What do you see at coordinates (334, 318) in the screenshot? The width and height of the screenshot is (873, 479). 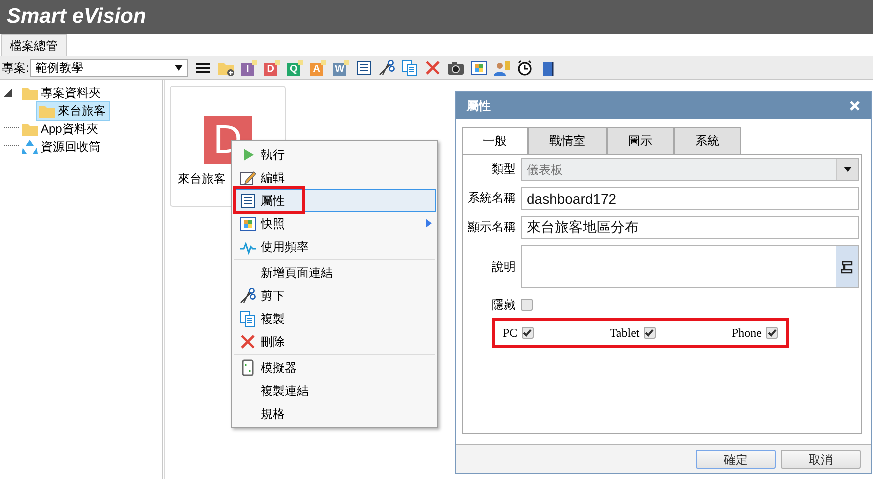 I see `menu-item: 複製` at bounding box center [334, 318].